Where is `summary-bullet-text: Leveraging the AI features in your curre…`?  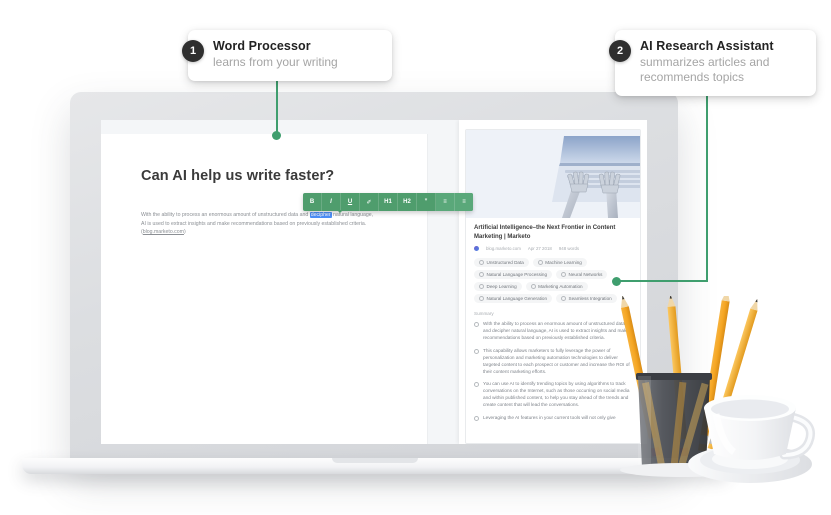
summary-bullet-text: Leveraging the AI features in your curre… is located at coordinates (549, 417).